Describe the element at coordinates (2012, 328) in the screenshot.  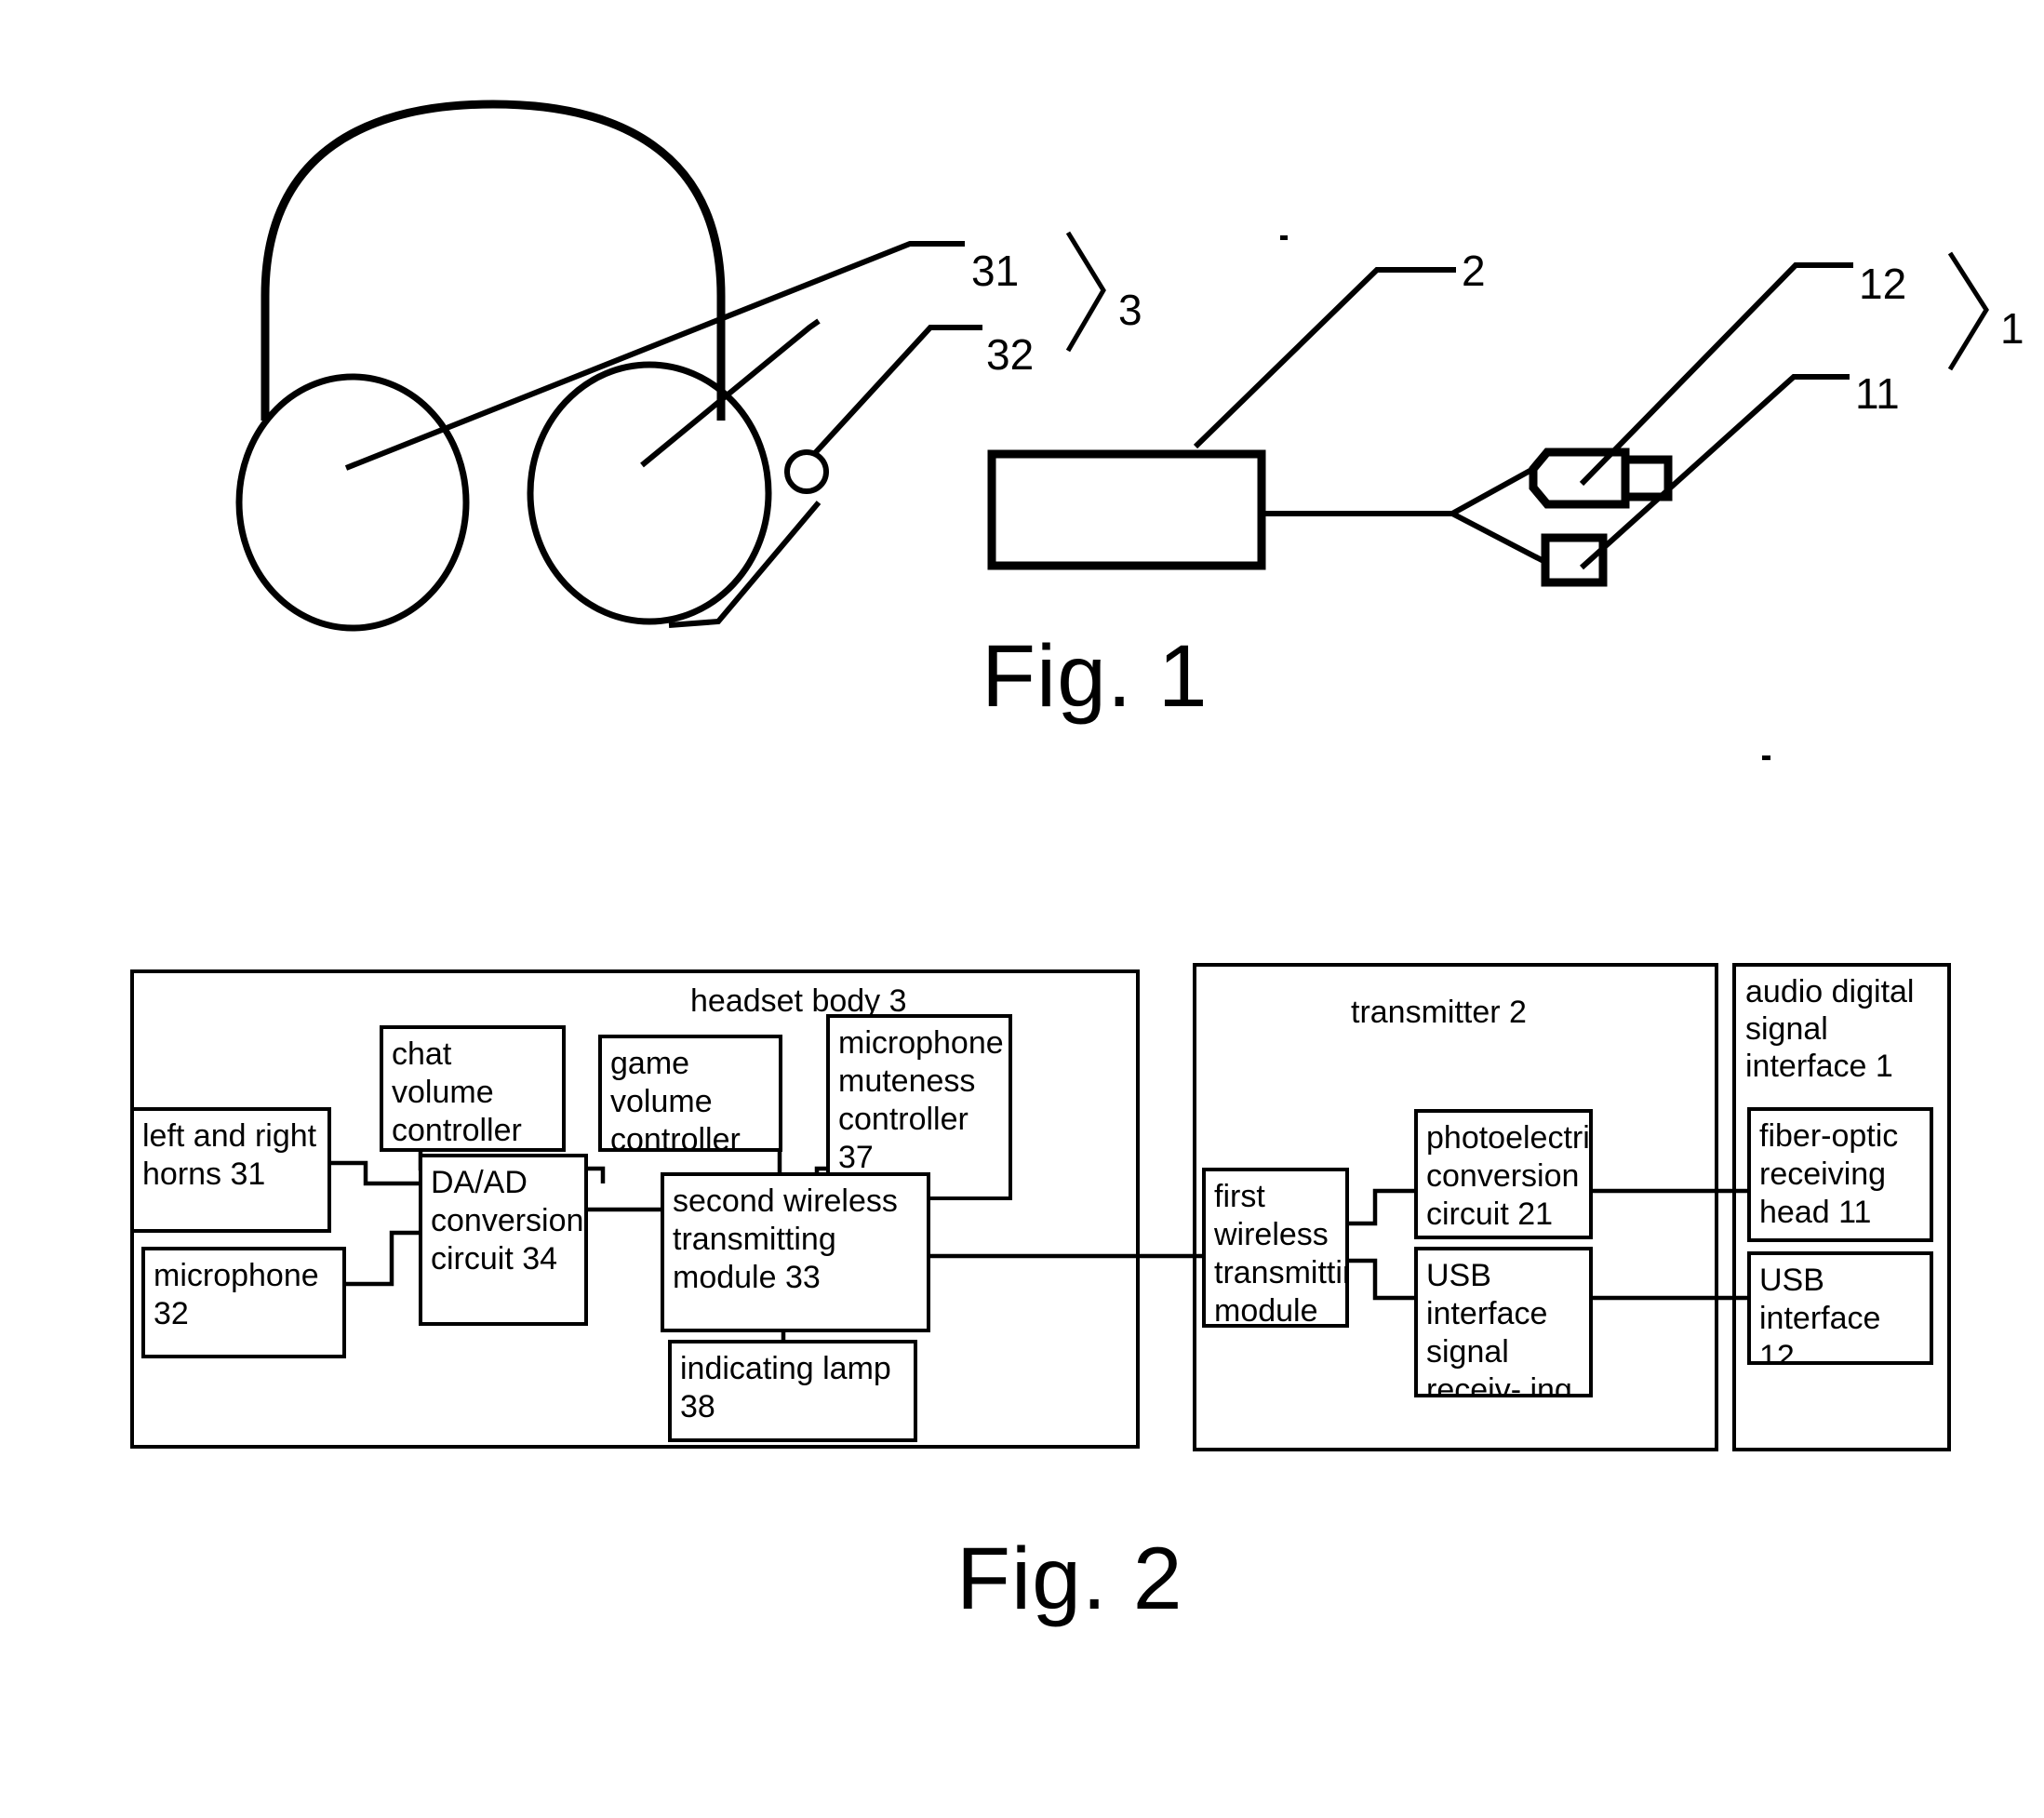
I see `ref-label-1: 1` at that location.